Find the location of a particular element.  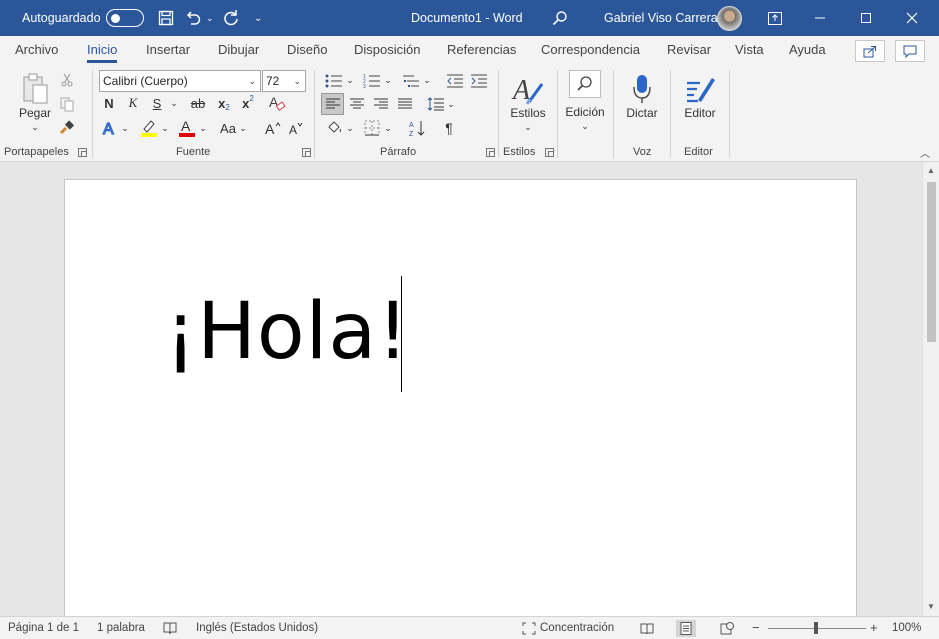

zoom-level: 100% is located at coordinates (906, 628).